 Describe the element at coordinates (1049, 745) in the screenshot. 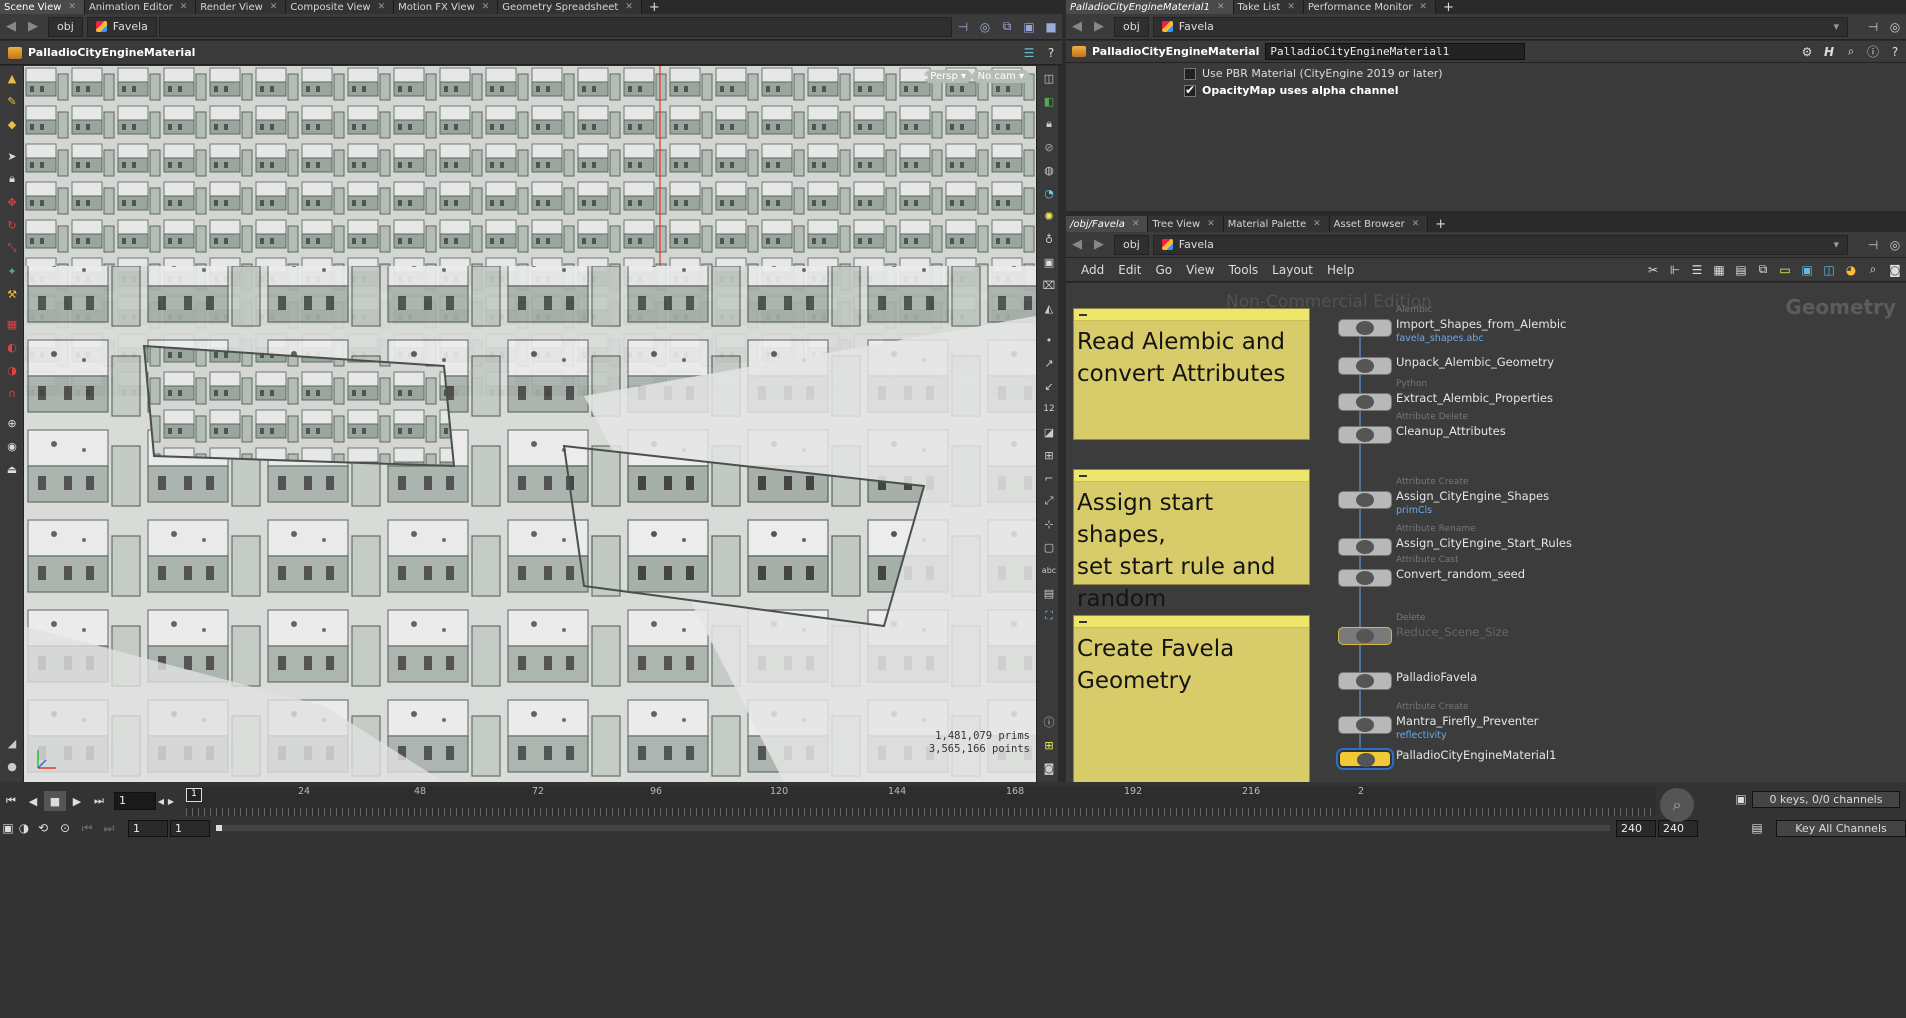

I see `safe-area-icon: ⊞` at that location.